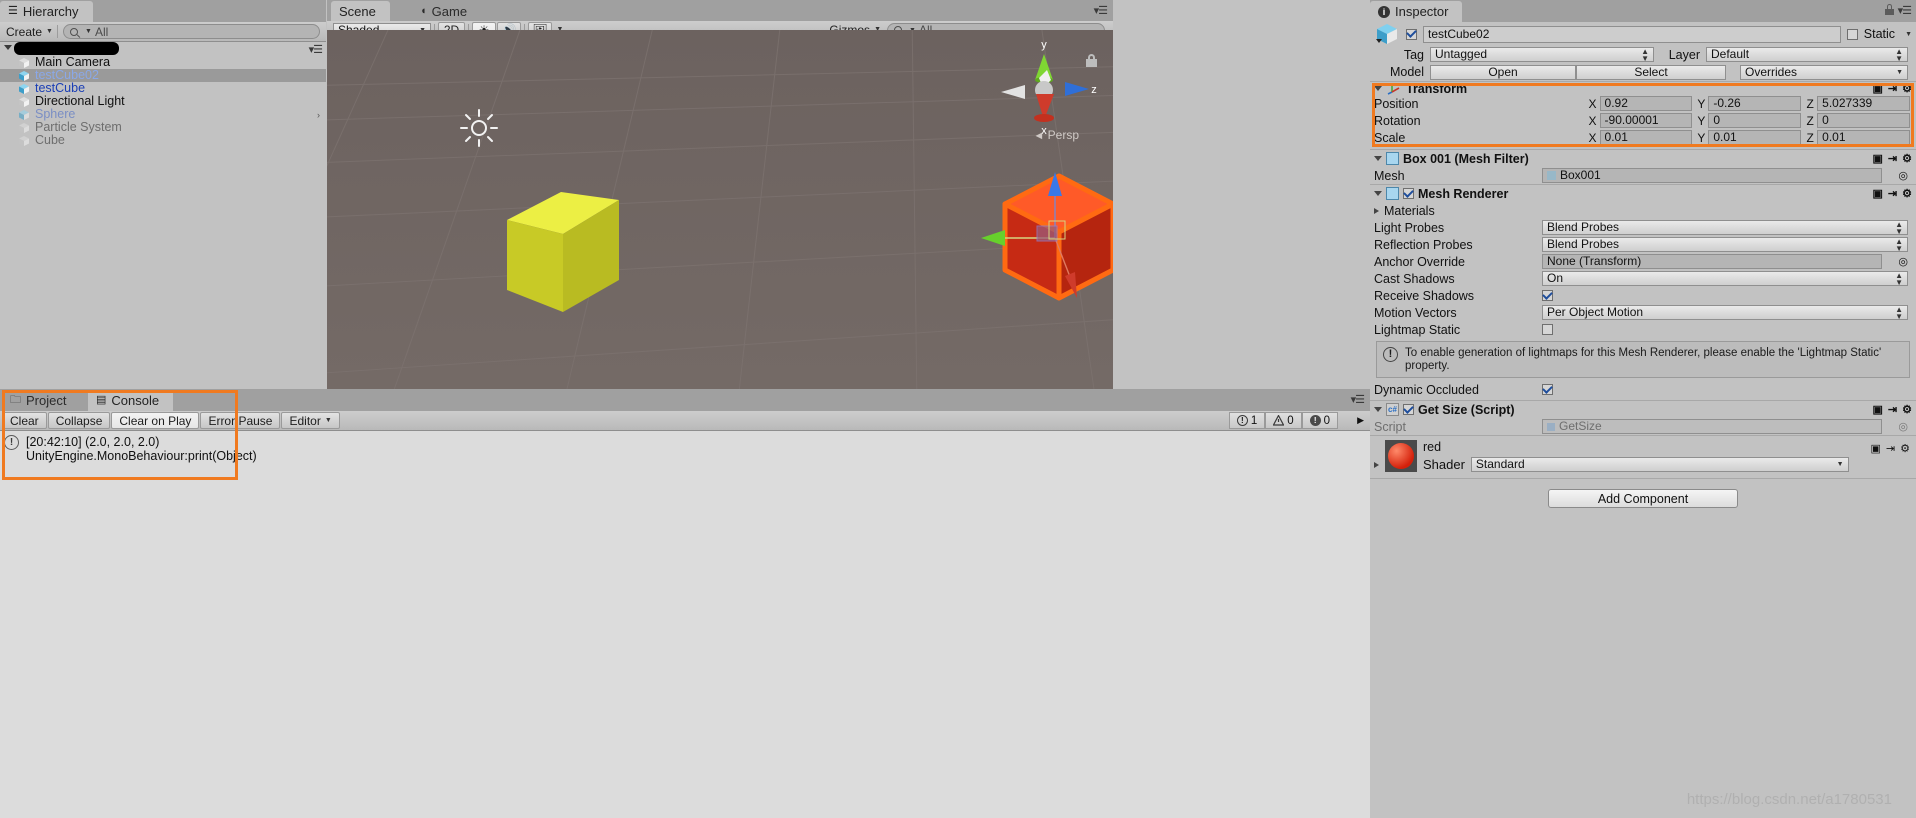 The height and width of the screenshot is (818, 1916). I want to click on game-icon: ◖, so click(423, 11).